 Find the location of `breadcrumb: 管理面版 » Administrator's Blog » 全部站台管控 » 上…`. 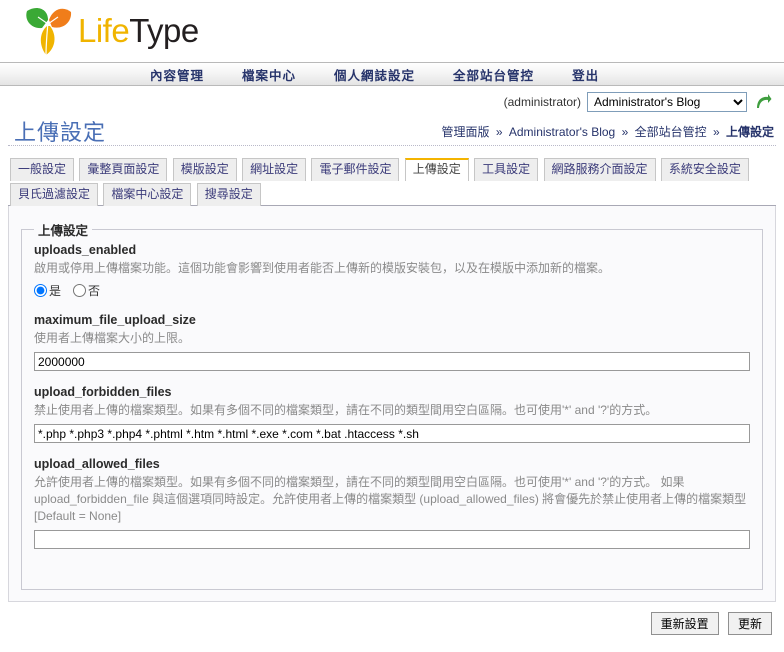

breadcrumb: 管理面版 » Administrator's Blog » 全部站台管控 » 上… is located at coordinates (607, 131).